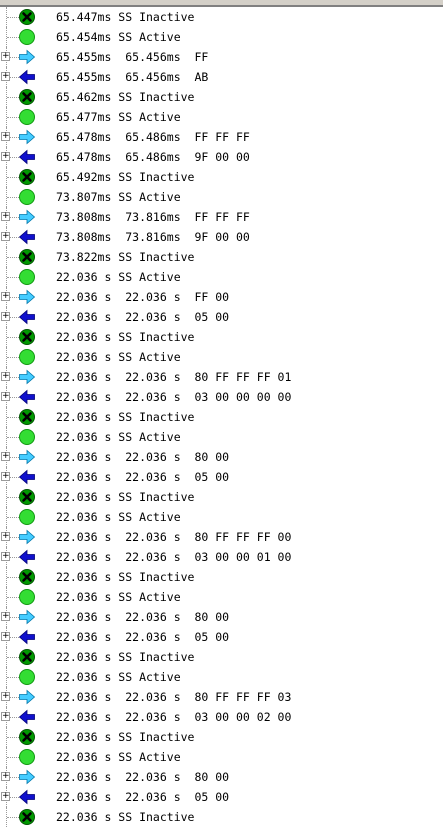 Image resolution: width=443 pixels, height=832 pixels. I want to click on tree-row: 65.462ms SS Inactive, so click(221, 97).